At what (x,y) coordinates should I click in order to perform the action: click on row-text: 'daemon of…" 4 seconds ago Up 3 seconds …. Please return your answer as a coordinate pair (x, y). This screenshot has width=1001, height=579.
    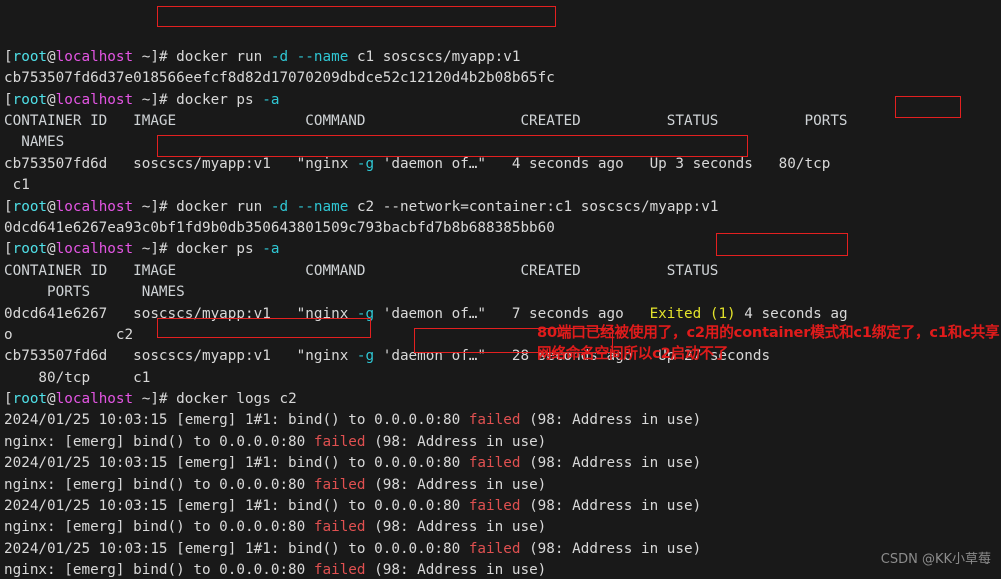
    Looking at the image, I should click on (602, 163).